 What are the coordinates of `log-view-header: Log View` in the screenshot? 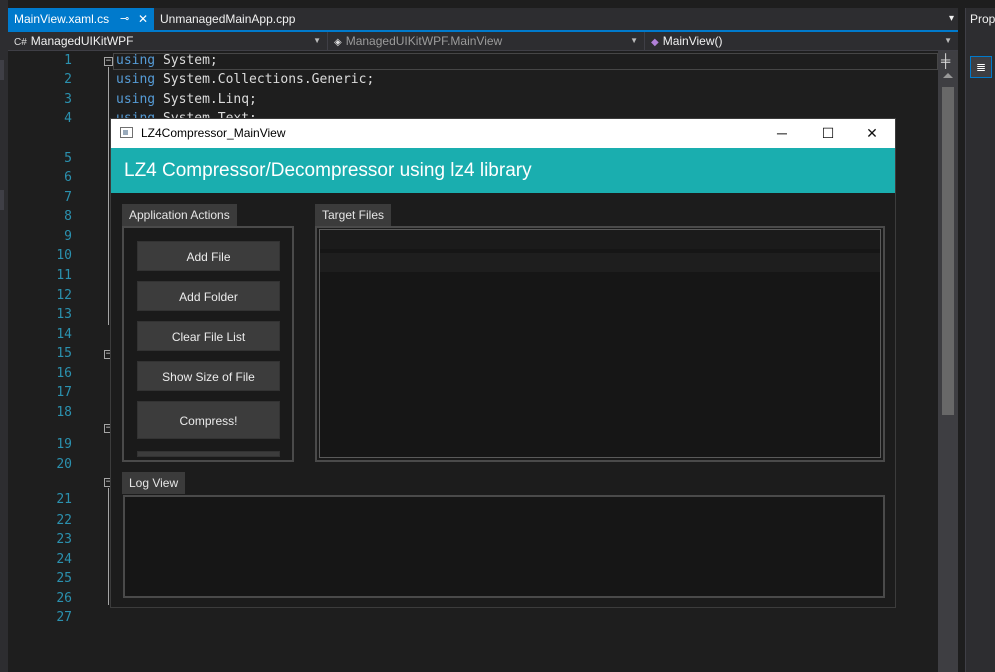 It's located at (154, 483).